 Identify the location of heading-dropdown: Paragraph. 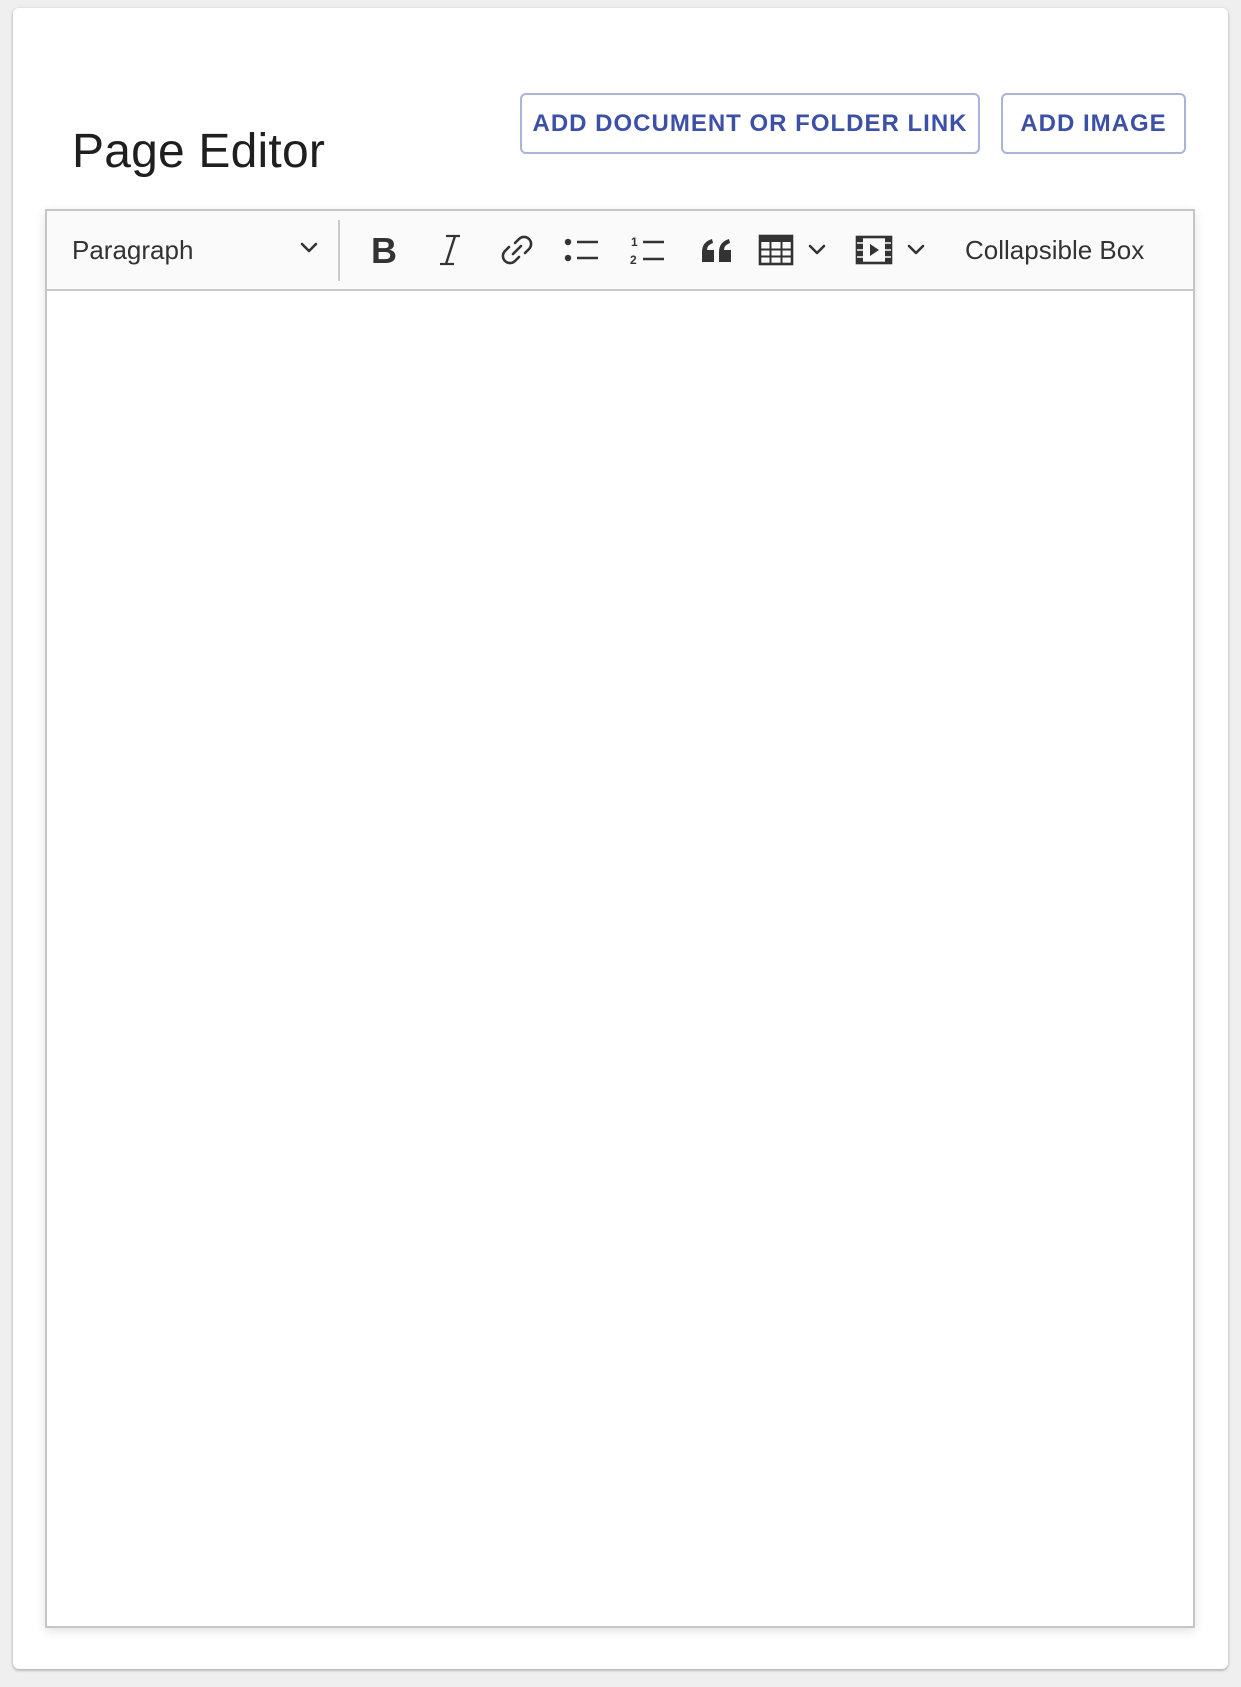
(186, 250).